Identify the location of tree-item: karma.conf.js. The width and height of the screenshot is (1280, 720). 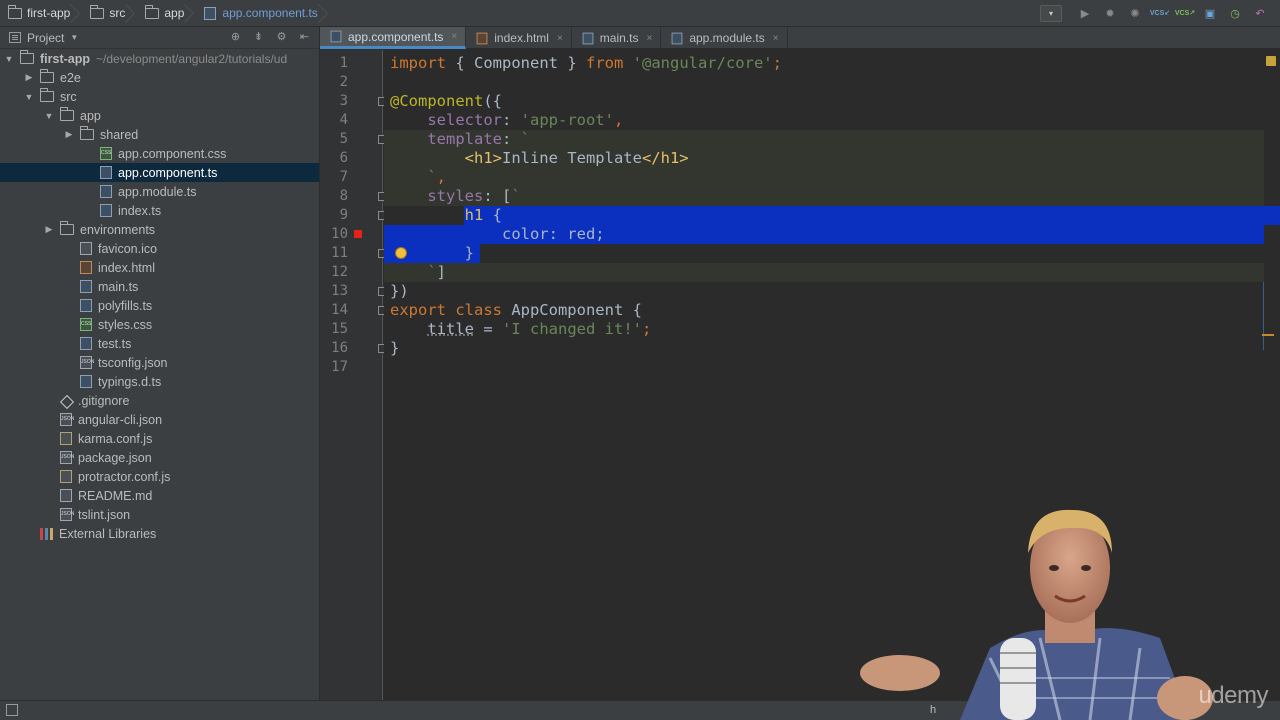
(159, 438).